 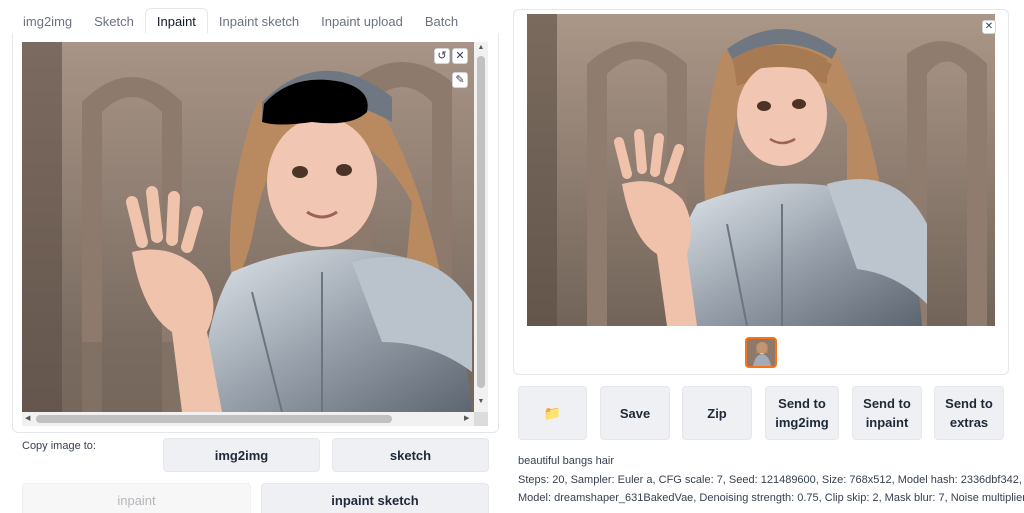 I want to click on horizontal-scrollbar: ◀ ▶, so click(x=248, y=419).